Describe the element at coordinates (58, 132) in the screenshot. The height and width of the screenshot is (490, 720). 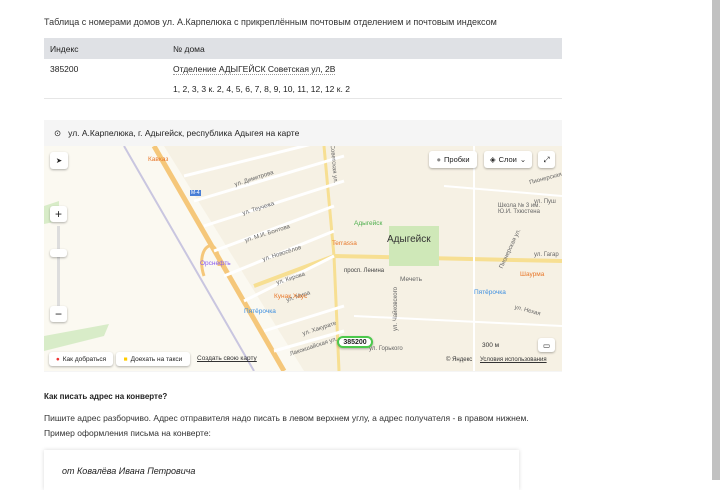
I see `location-pin-icon: ⊙` at that location.